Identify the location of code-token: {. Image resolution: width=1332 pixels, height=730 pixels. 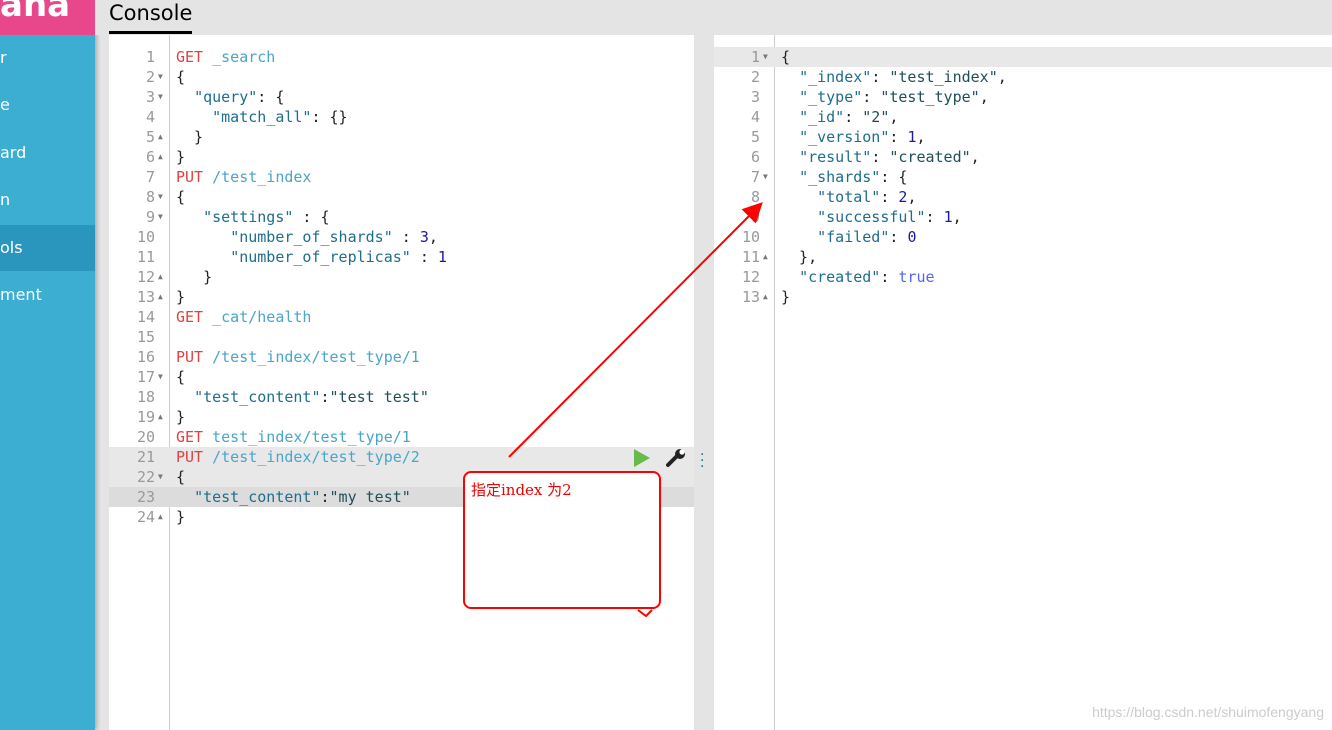
(181, 197).